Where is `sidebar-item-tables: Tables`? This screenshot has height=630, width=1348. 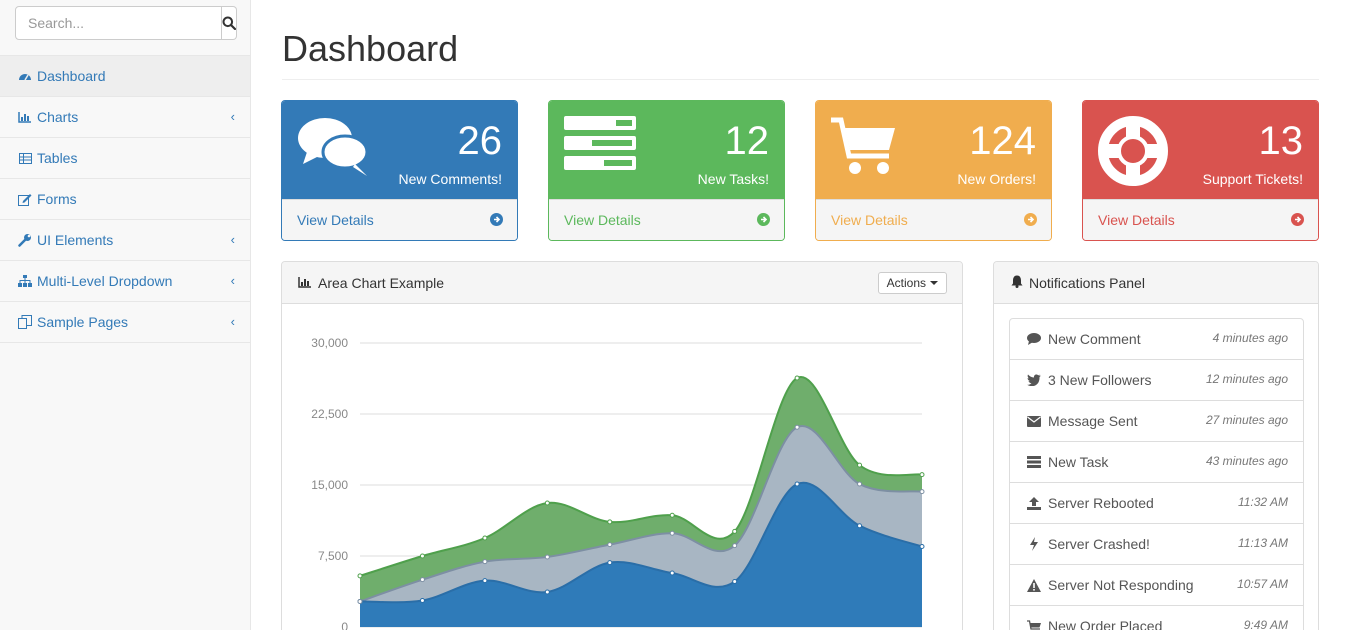
sidebar-item-tables: Tables is located at coordinates (125, 158).